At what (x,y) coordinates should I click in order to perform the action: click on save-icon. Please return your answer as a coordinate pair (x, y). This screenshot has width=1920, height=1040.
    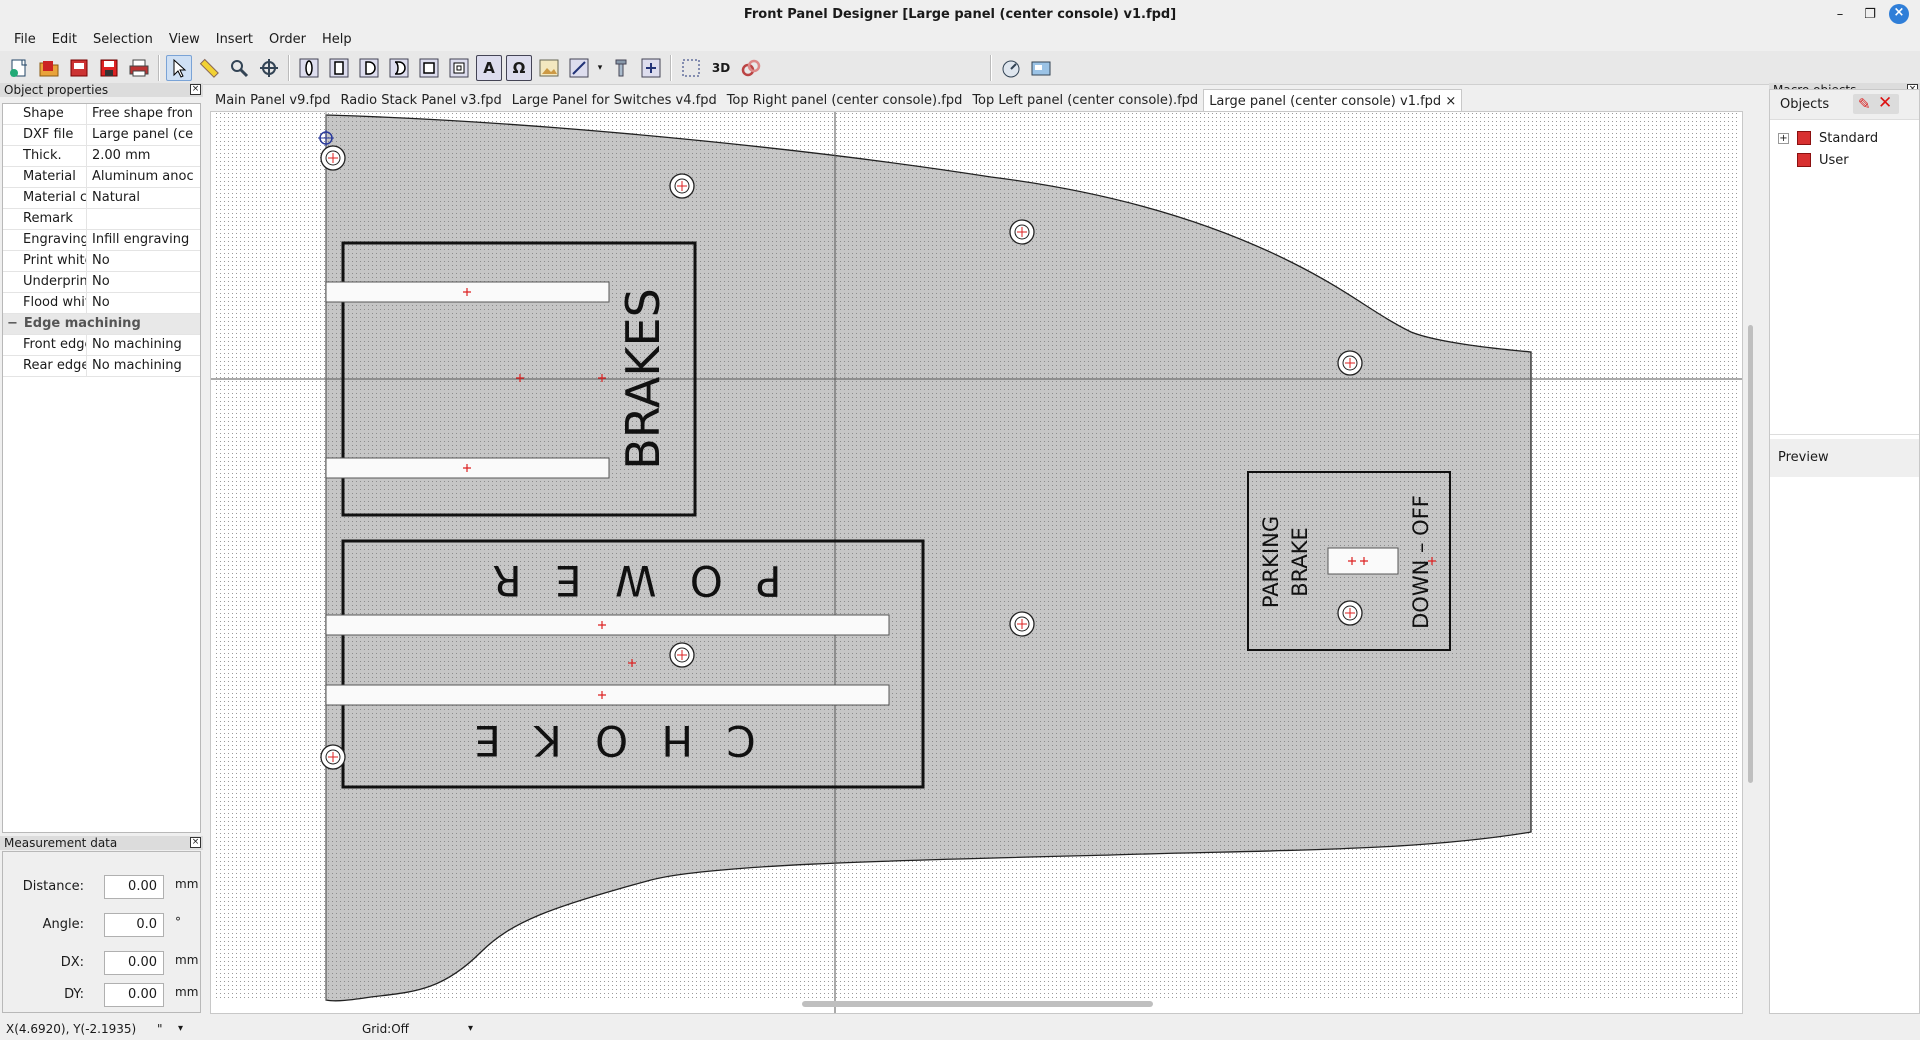
    Looking at the image, I should click on (109, 68).